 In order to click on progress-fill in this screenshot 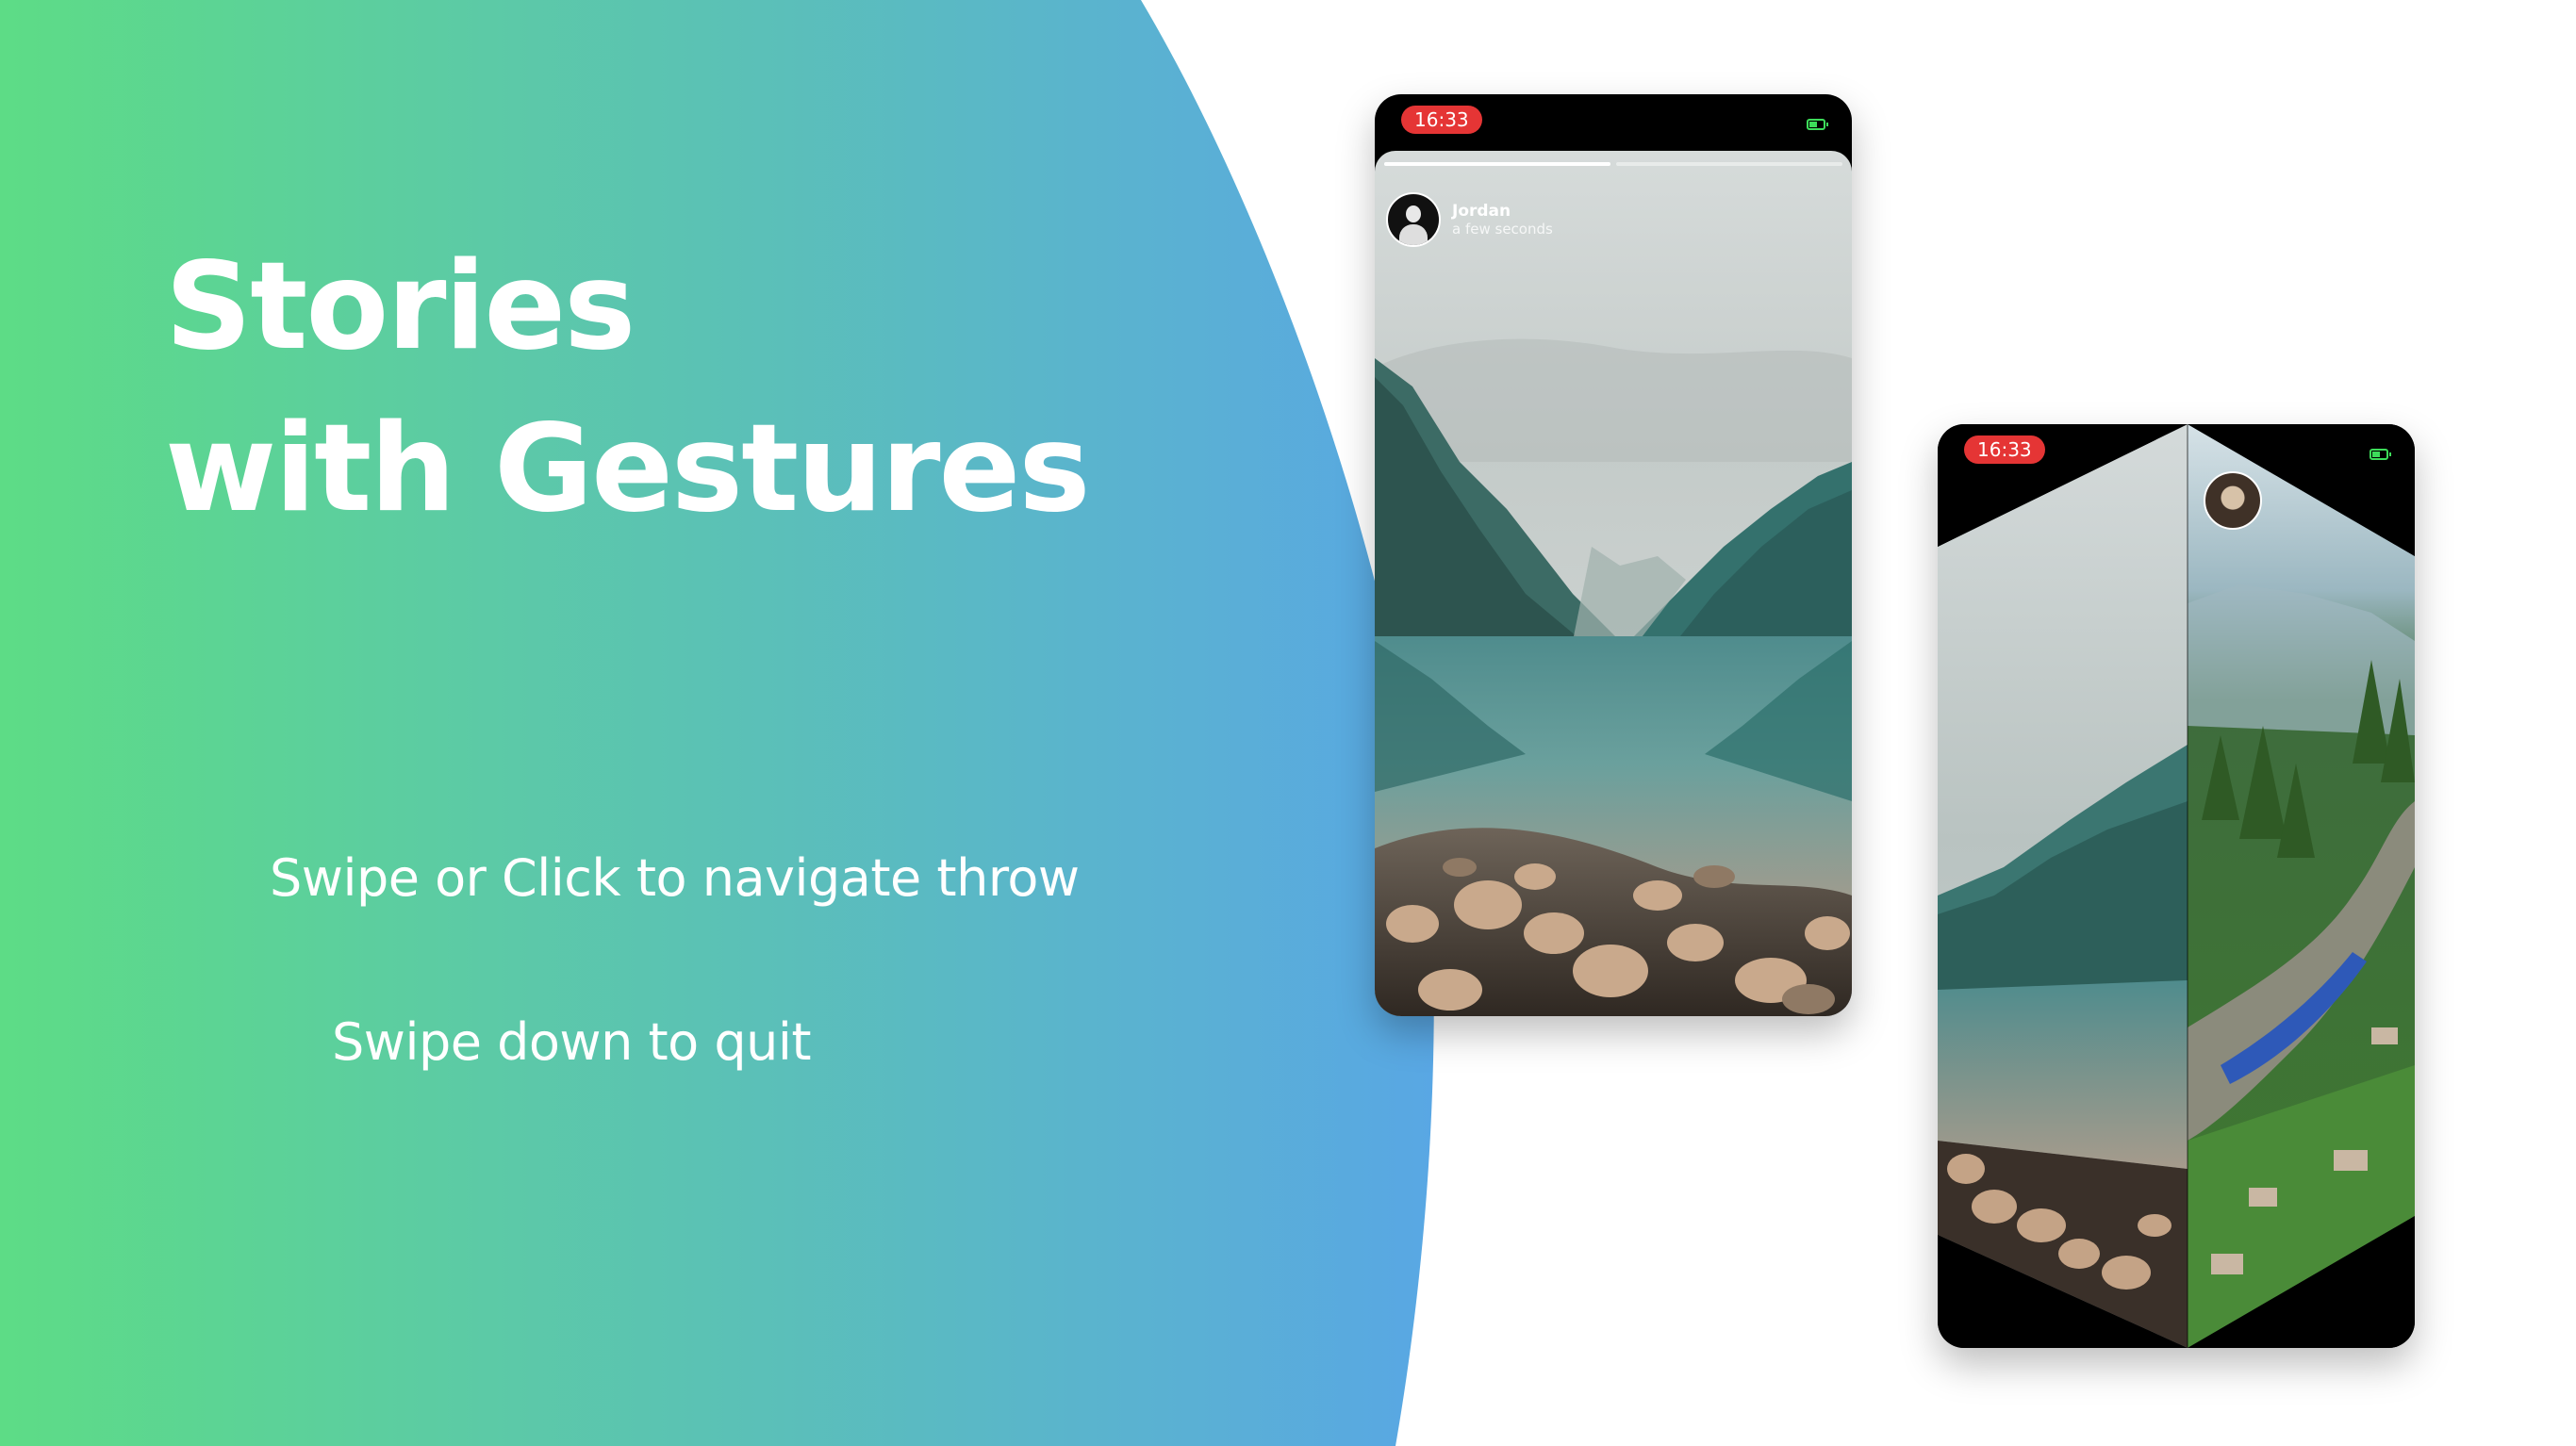, I will do `click(1497, 164)`.